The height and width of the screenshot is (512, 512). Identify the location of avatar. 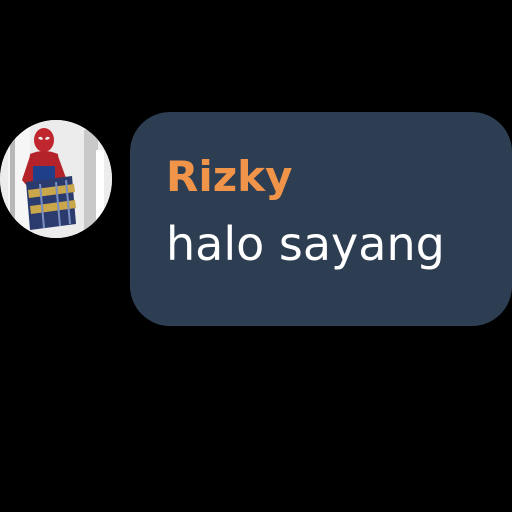
(56, 179).